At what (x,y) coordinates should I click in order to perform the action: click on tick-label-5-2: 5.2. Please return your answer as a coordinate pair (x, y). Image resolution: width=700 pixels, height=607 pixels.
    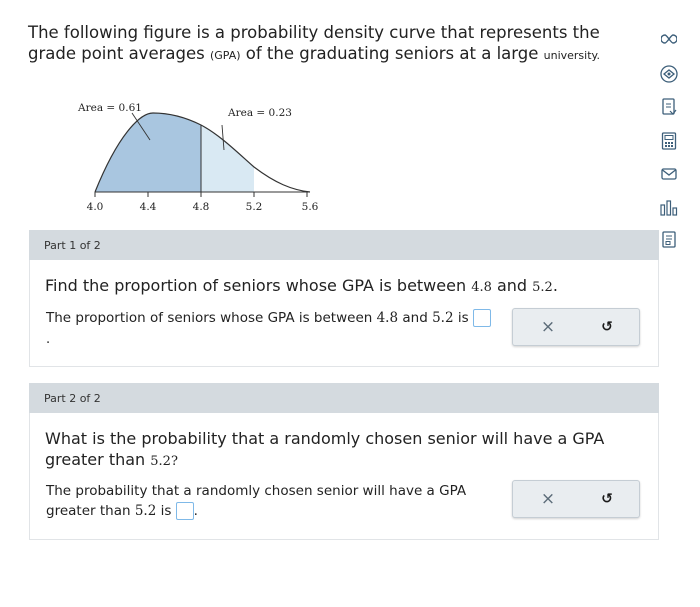
    Looking at the image, I should click on (254, 207).